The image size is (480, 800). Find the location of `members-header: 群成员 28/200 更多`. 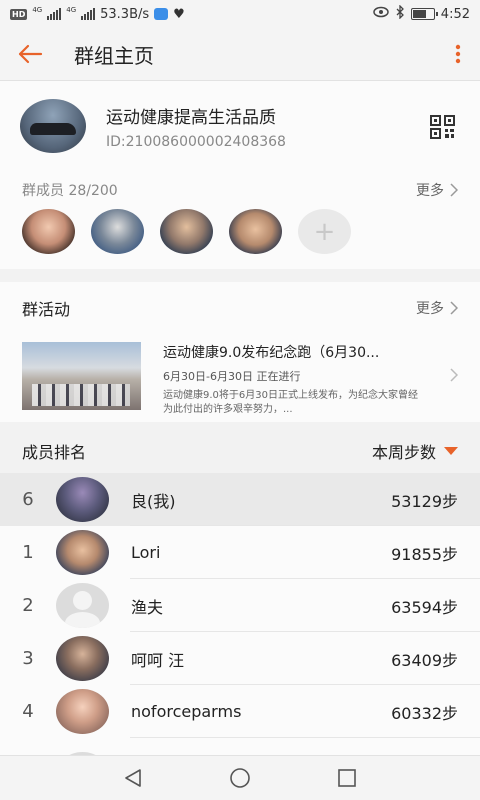

members-header: 群成员 28/200 更多 is located at coordinates (240, 190).